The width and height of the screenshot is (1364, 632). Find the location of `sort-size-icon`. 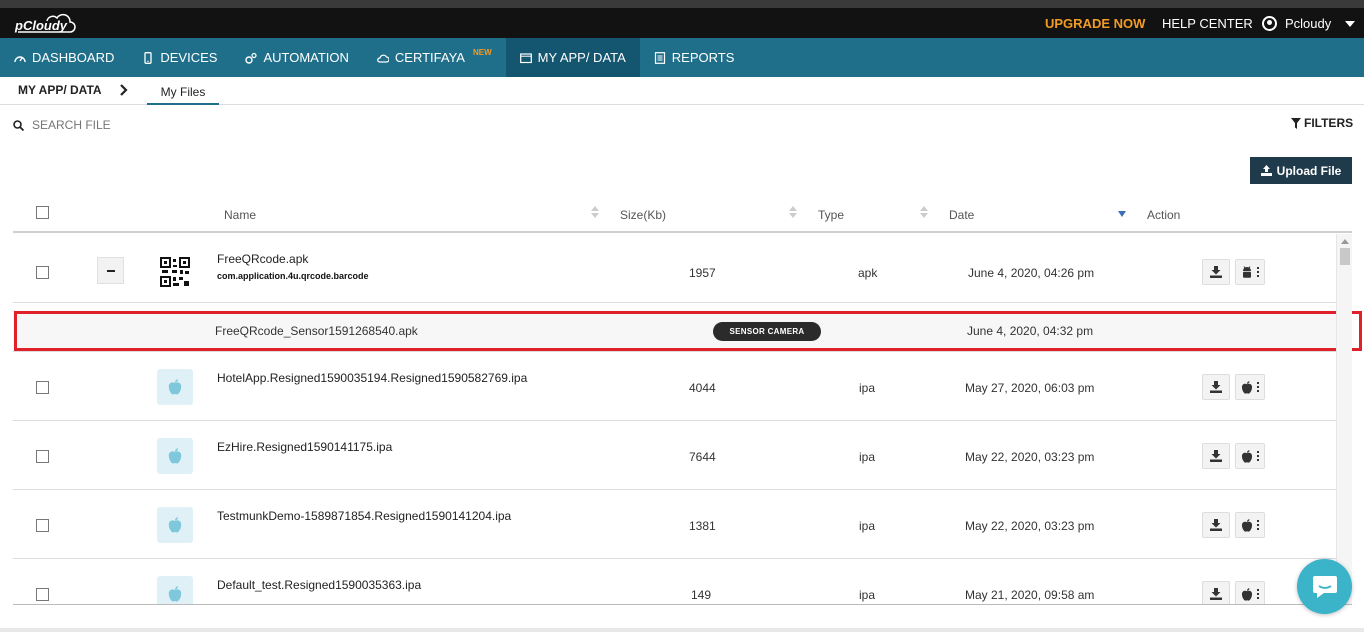

sort-size-icon is located at coordinates (793, 213).